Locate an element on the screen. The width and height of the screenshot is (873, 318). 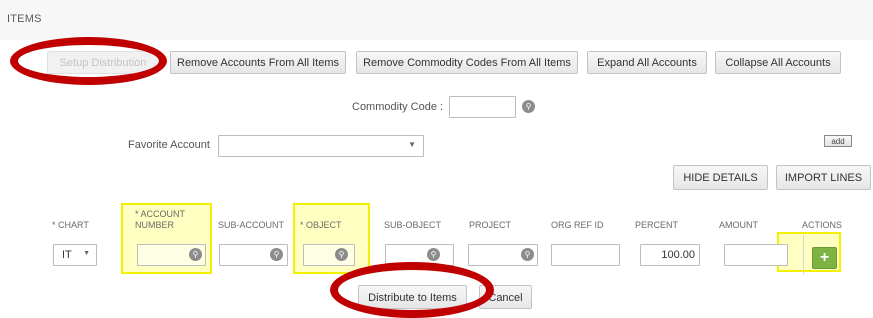
section-header-band is located at coordinates (436, 20).